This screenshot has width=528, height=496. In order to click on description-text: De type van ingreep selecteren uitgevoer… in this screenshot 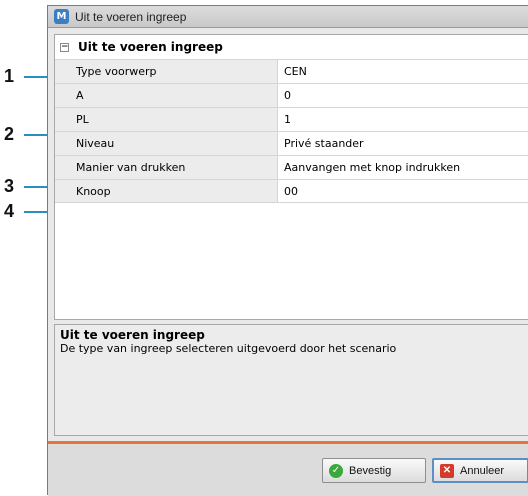, I will do `click(228, 348)`.